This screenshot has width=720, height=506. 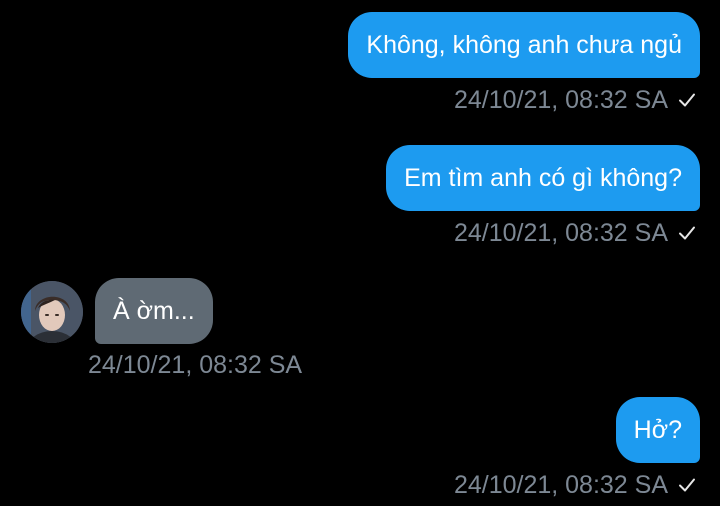 I want to click on message-bubble-sent: Hở?, so click(x=657, y=430).